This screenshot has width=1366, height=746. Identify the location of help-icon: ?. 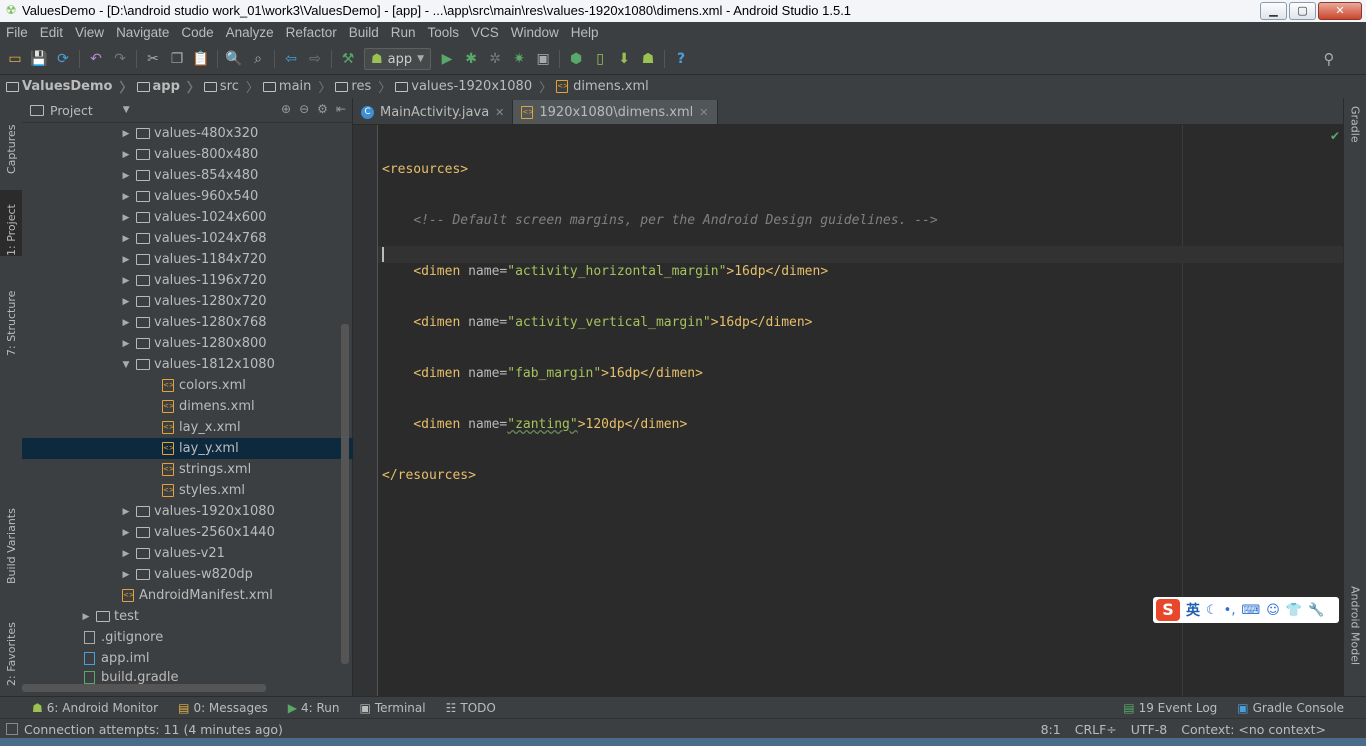
(681, 59).